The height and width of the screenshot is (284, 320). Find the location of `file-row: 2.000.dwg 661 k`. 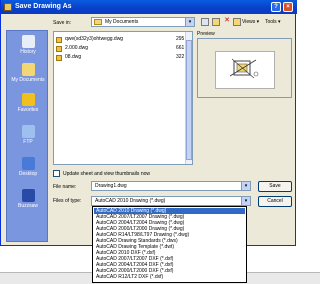

file-row: 2.000.dwg 661 k is located at coordinates (122, 49).